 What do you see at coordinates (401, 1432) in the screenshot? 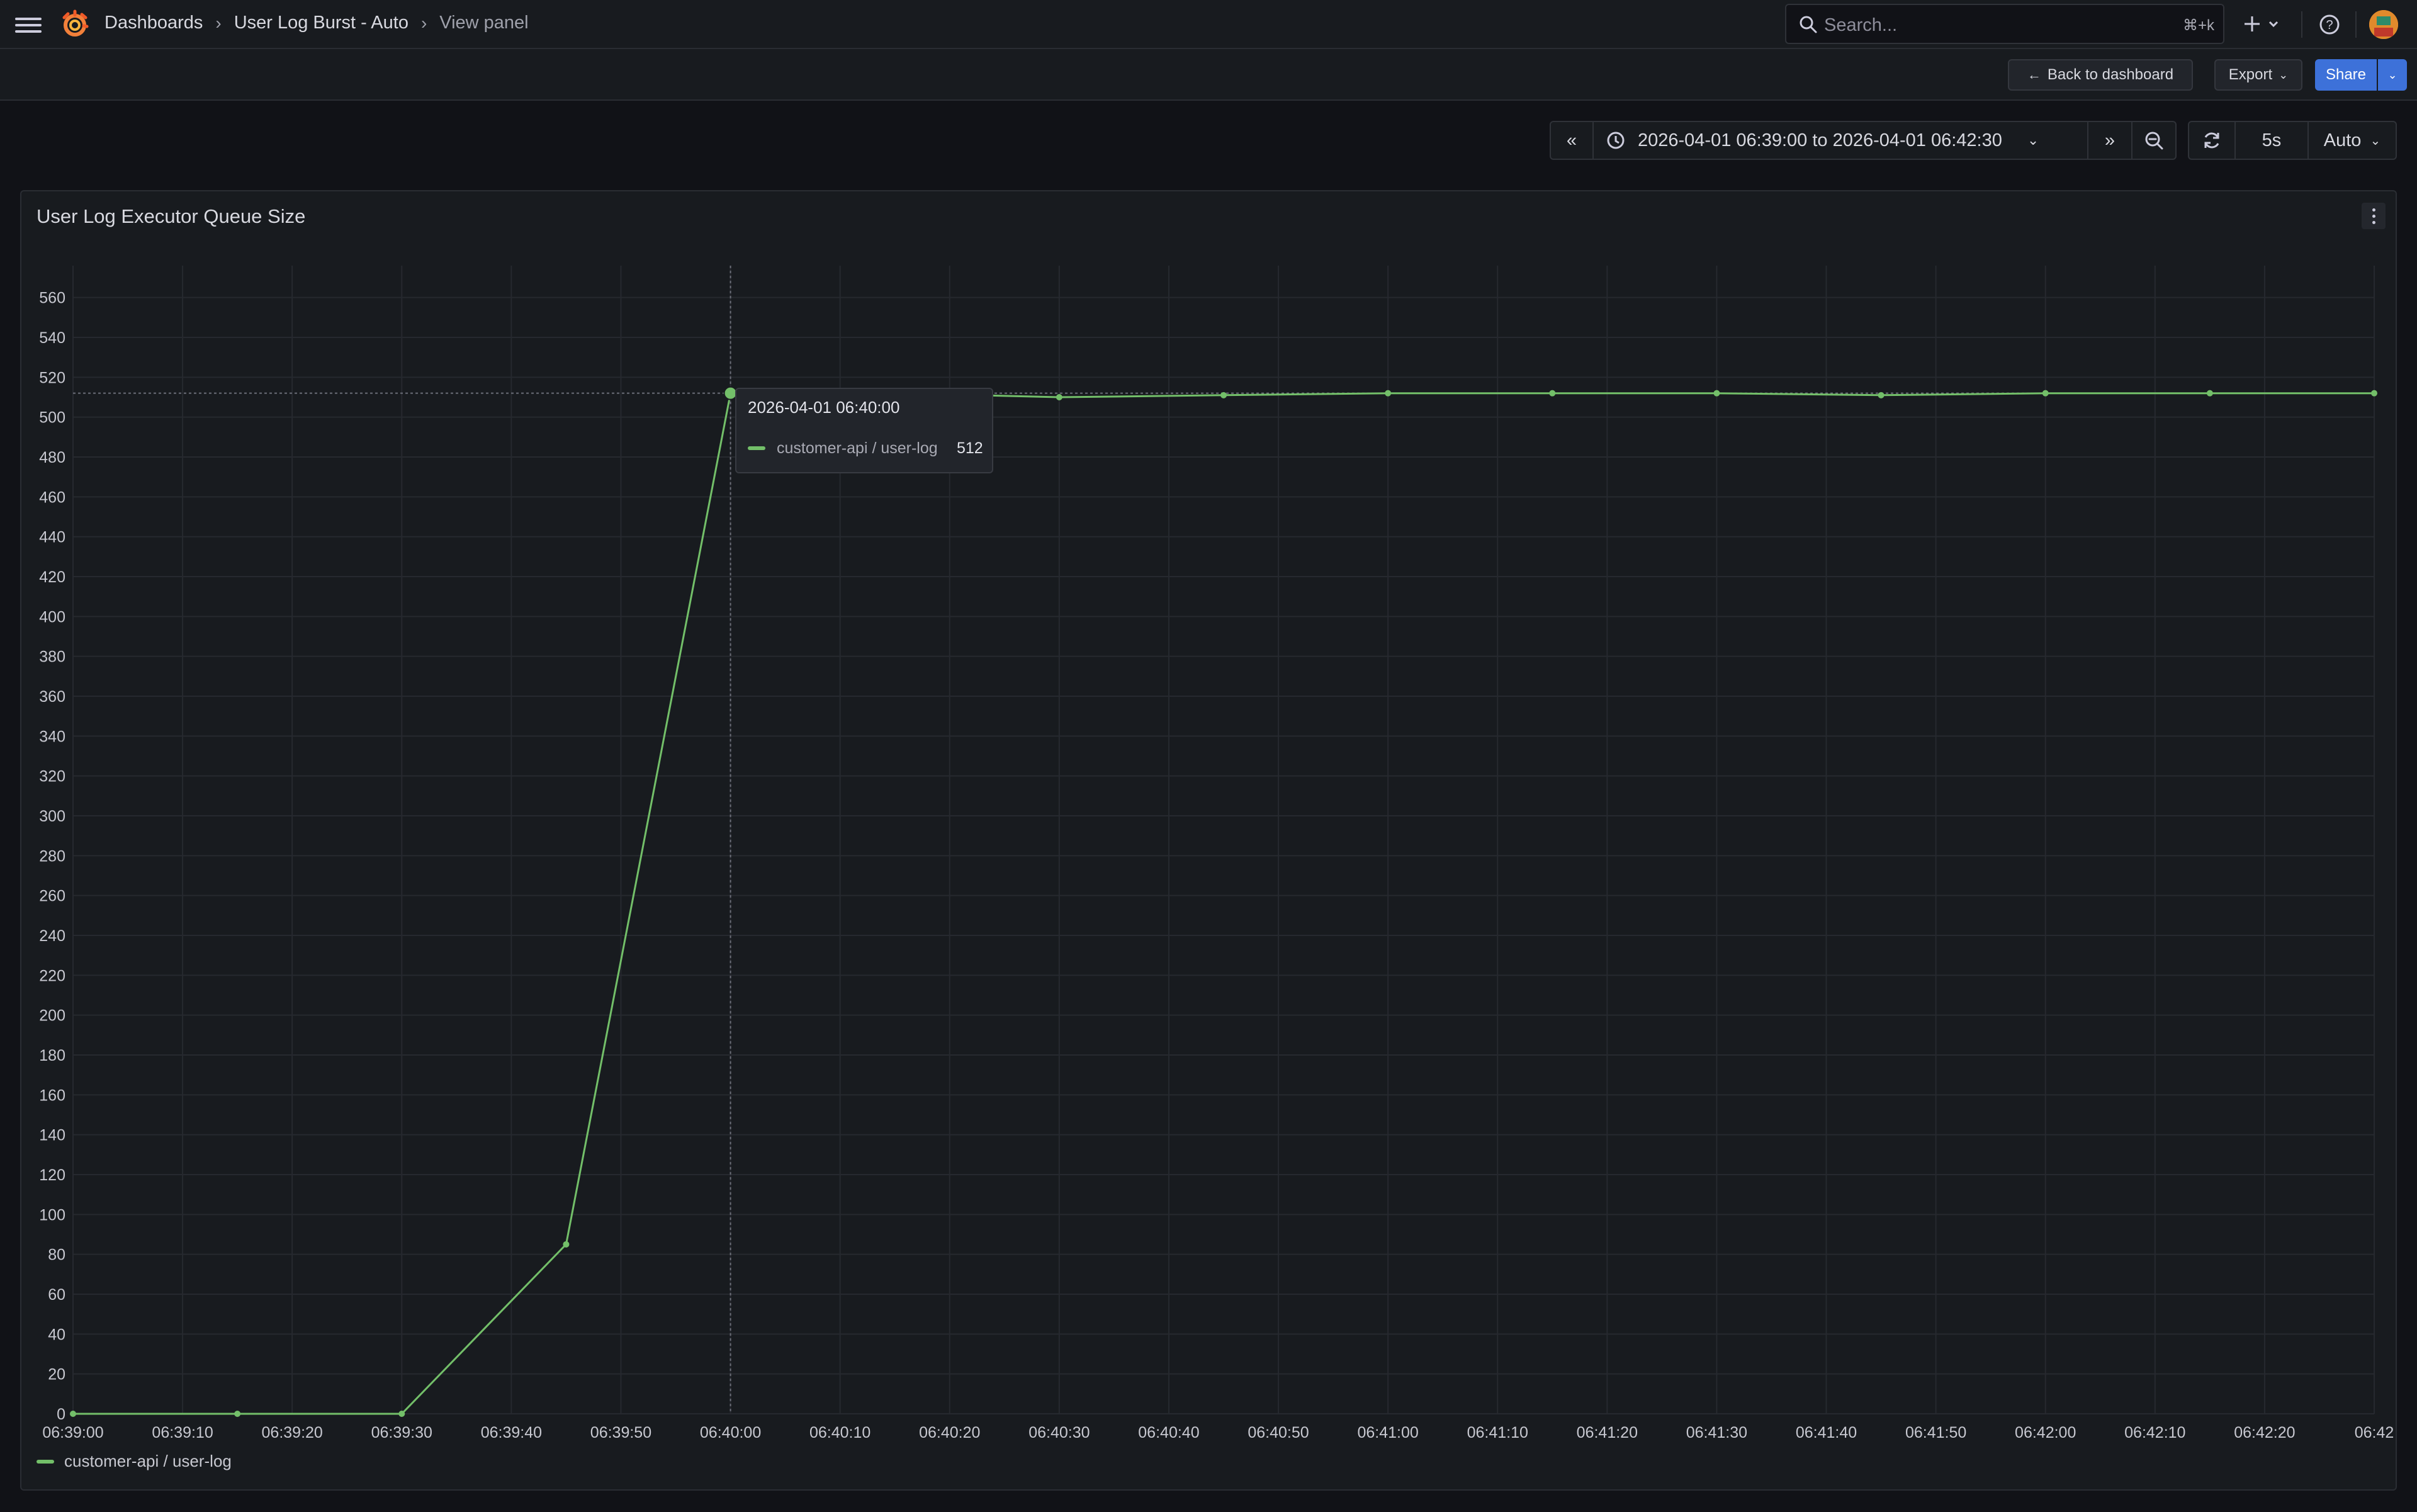
I see `x-tick-label: 06:39:30` at bounding box center [401, 1432].